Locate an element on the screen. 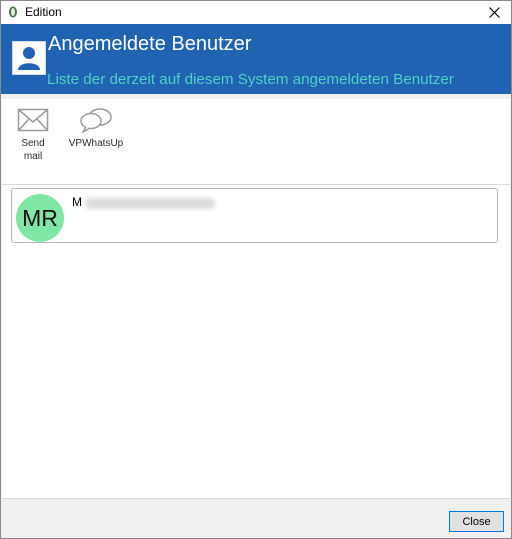 The height and width of the screenshot is (539, 512). avatar: MR is located at coordinates (40, 218).